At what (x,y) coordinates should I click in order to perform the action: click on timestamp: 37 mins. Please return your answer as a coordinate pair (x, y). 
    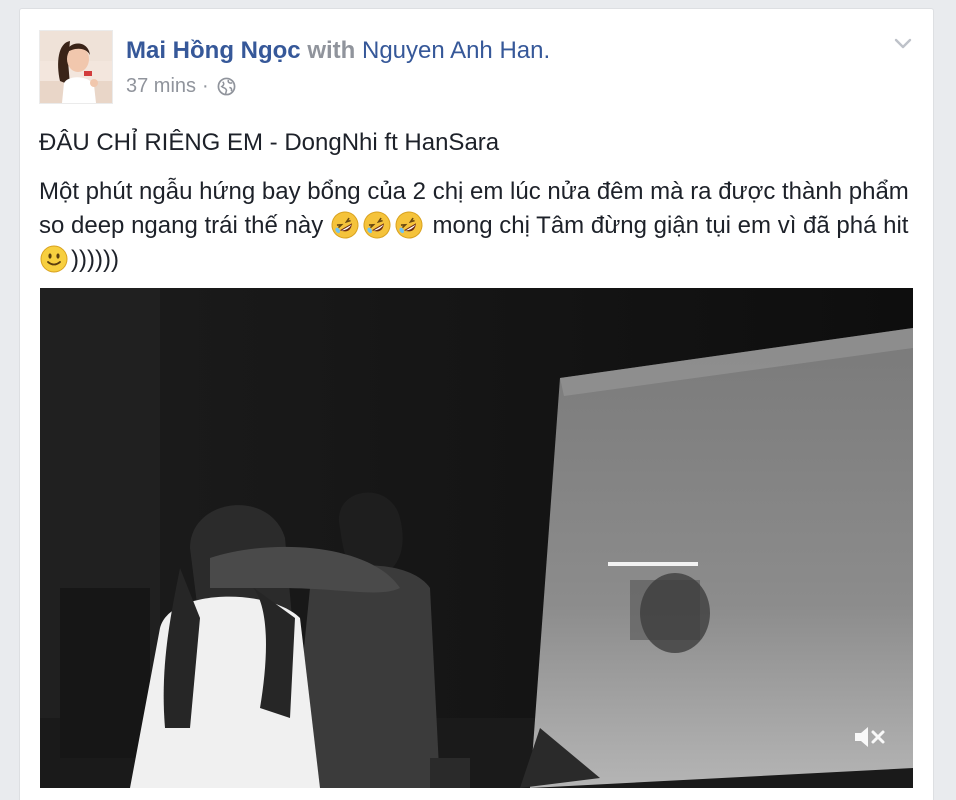
    Looking at the image, I should click on (161, 86).